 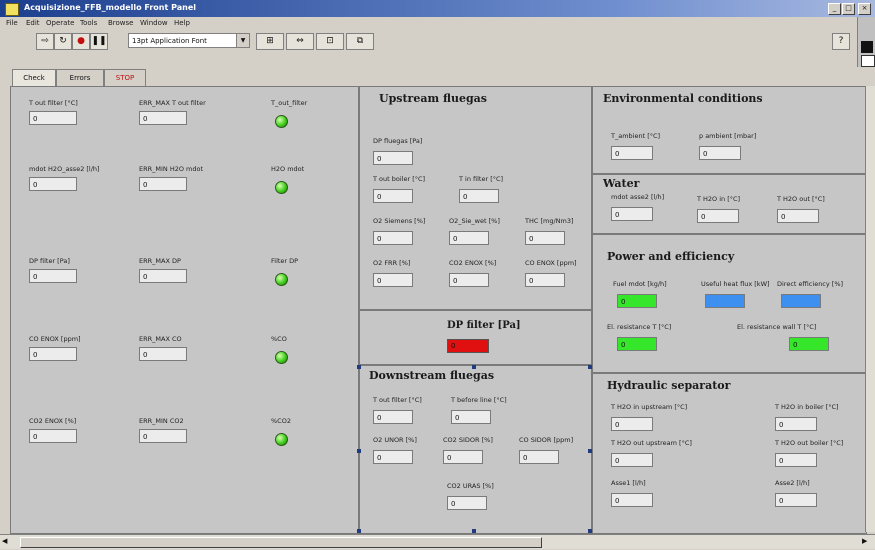 What do you see at coordinates (870, 309) in the screenshot?
I see `vertical-scrollbar` at bounding box center [870, 309].